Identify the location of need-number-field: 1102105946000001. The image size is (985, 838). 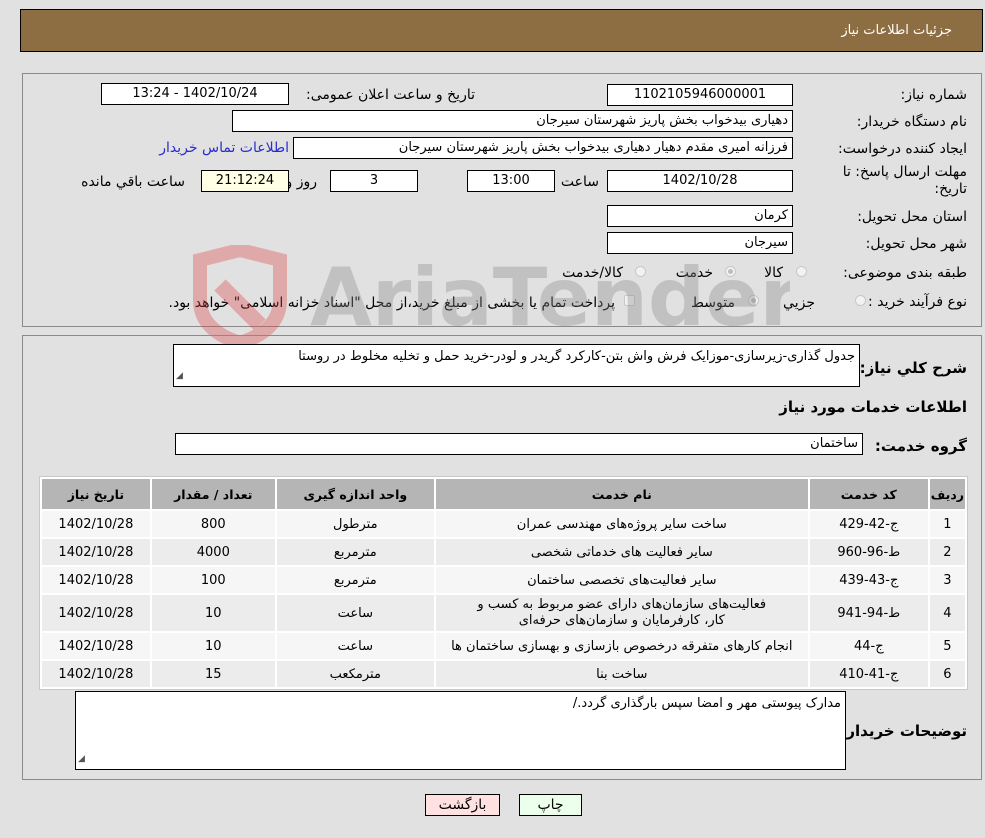
(700, 95).